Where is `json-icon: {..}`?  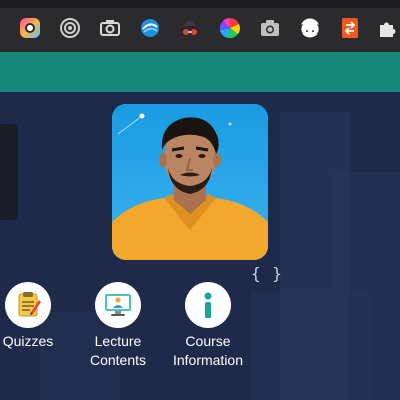 json-icon: {..} is located at coordinates (310, 28).